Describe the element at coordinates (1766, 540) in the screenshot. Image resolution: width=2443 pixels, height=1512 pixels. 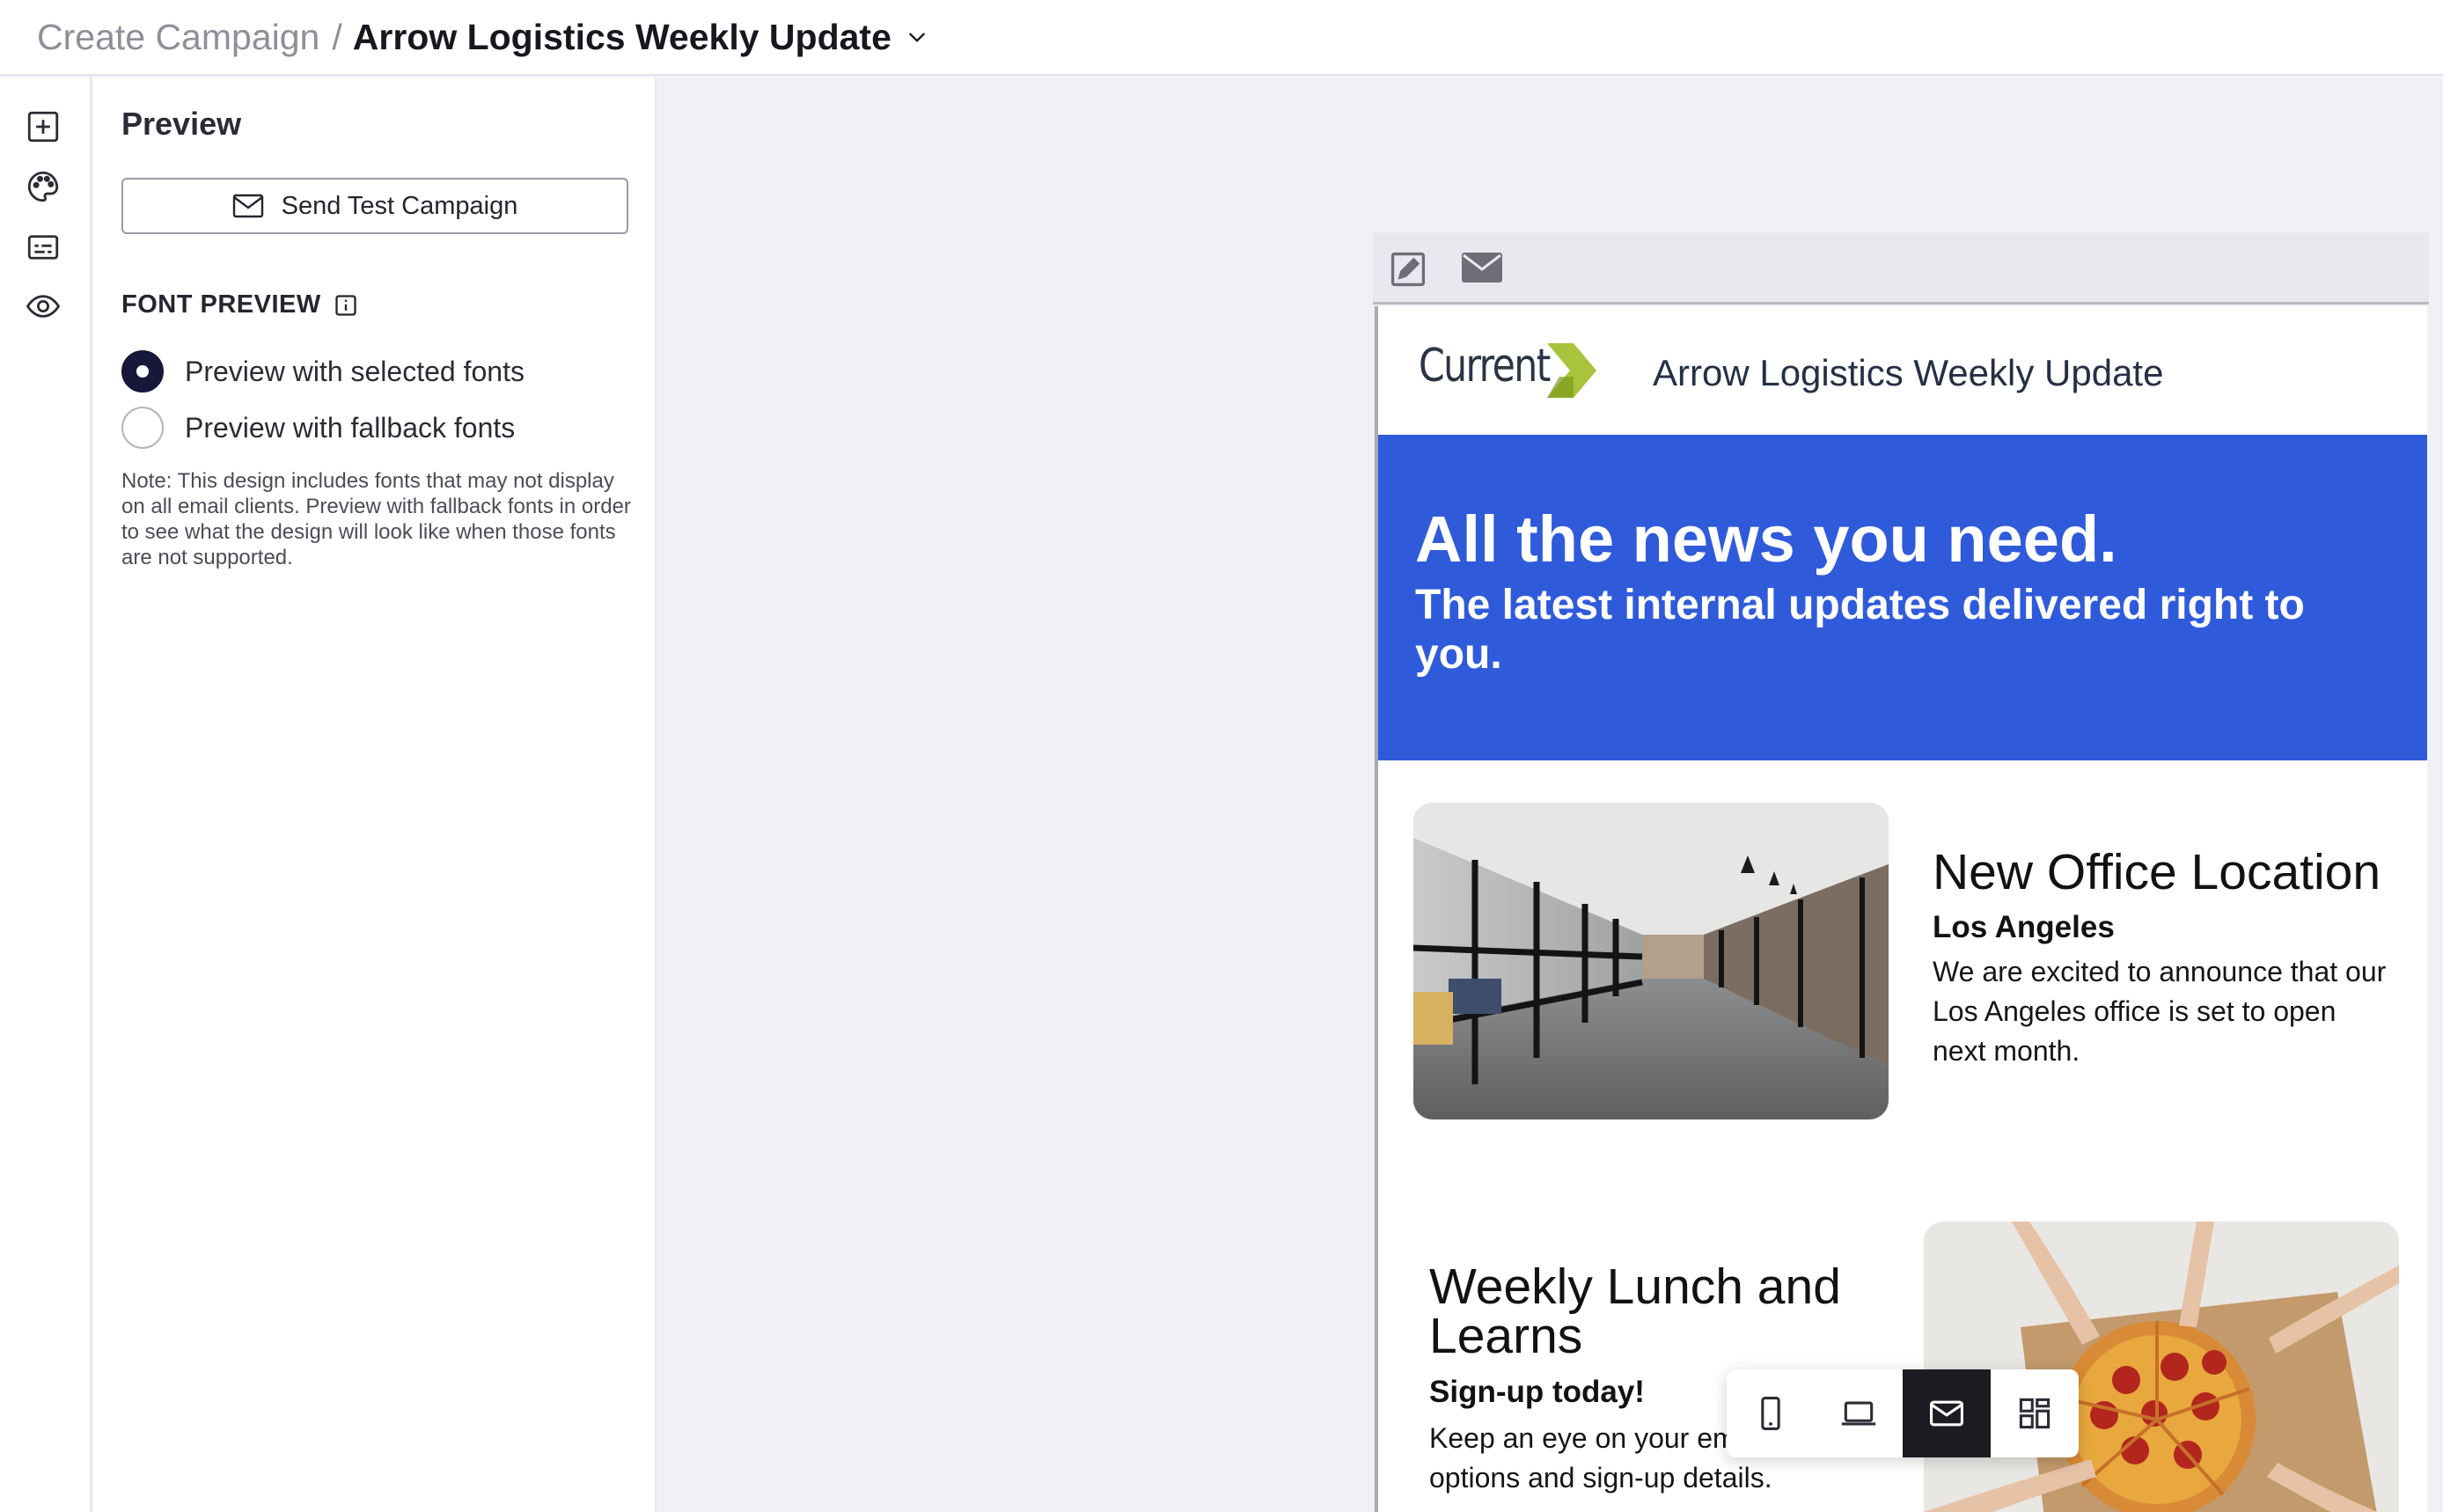
I see `hero-heading: All the news you need.` at that location.